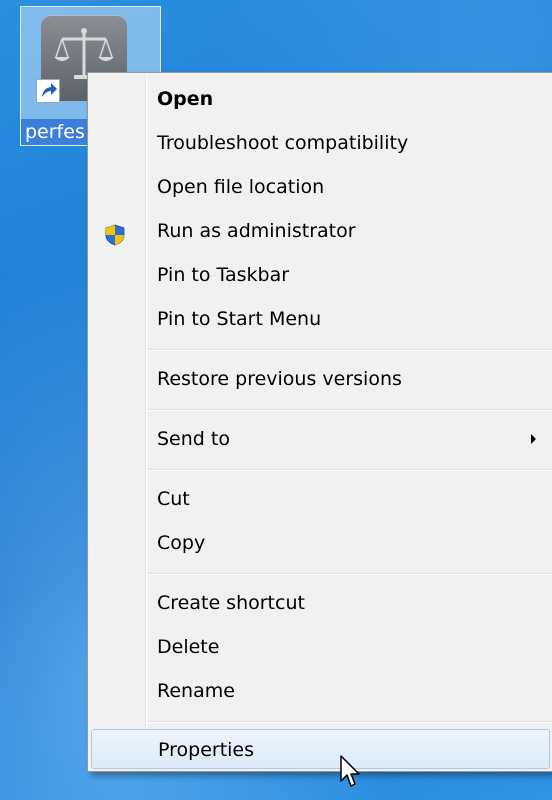  What do you see at coordinates (320, 99) in the screenshot?
I see `menu-item-open: Open` at bounding box center [320, 99].